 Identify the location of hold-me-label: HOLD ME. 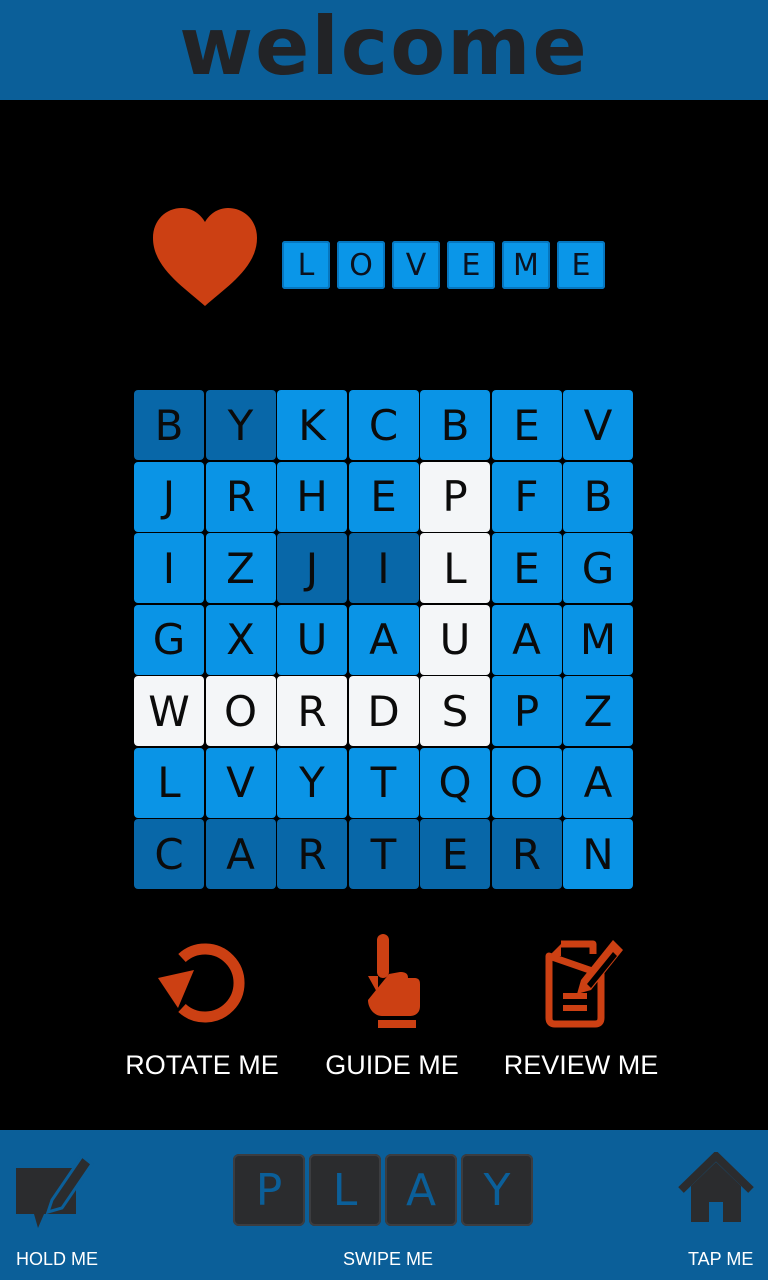
(57, 1259).